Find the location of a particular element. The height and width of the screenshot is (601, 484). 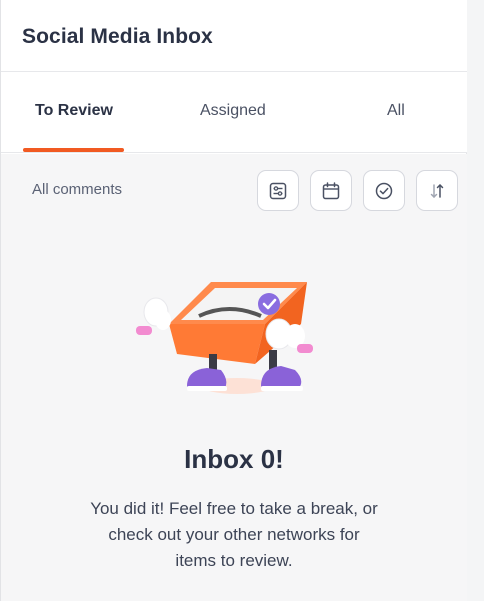

check-circle-icon is located at coordinates (384, 190).